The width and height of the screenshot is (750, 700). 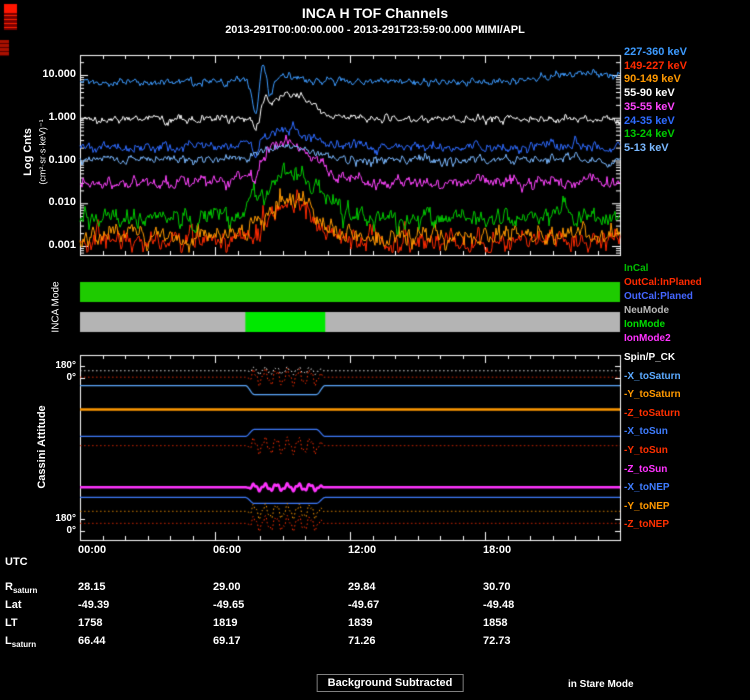 I want to click on attitude-legend-item: -X_toNEP, so click(x=647, y=488).